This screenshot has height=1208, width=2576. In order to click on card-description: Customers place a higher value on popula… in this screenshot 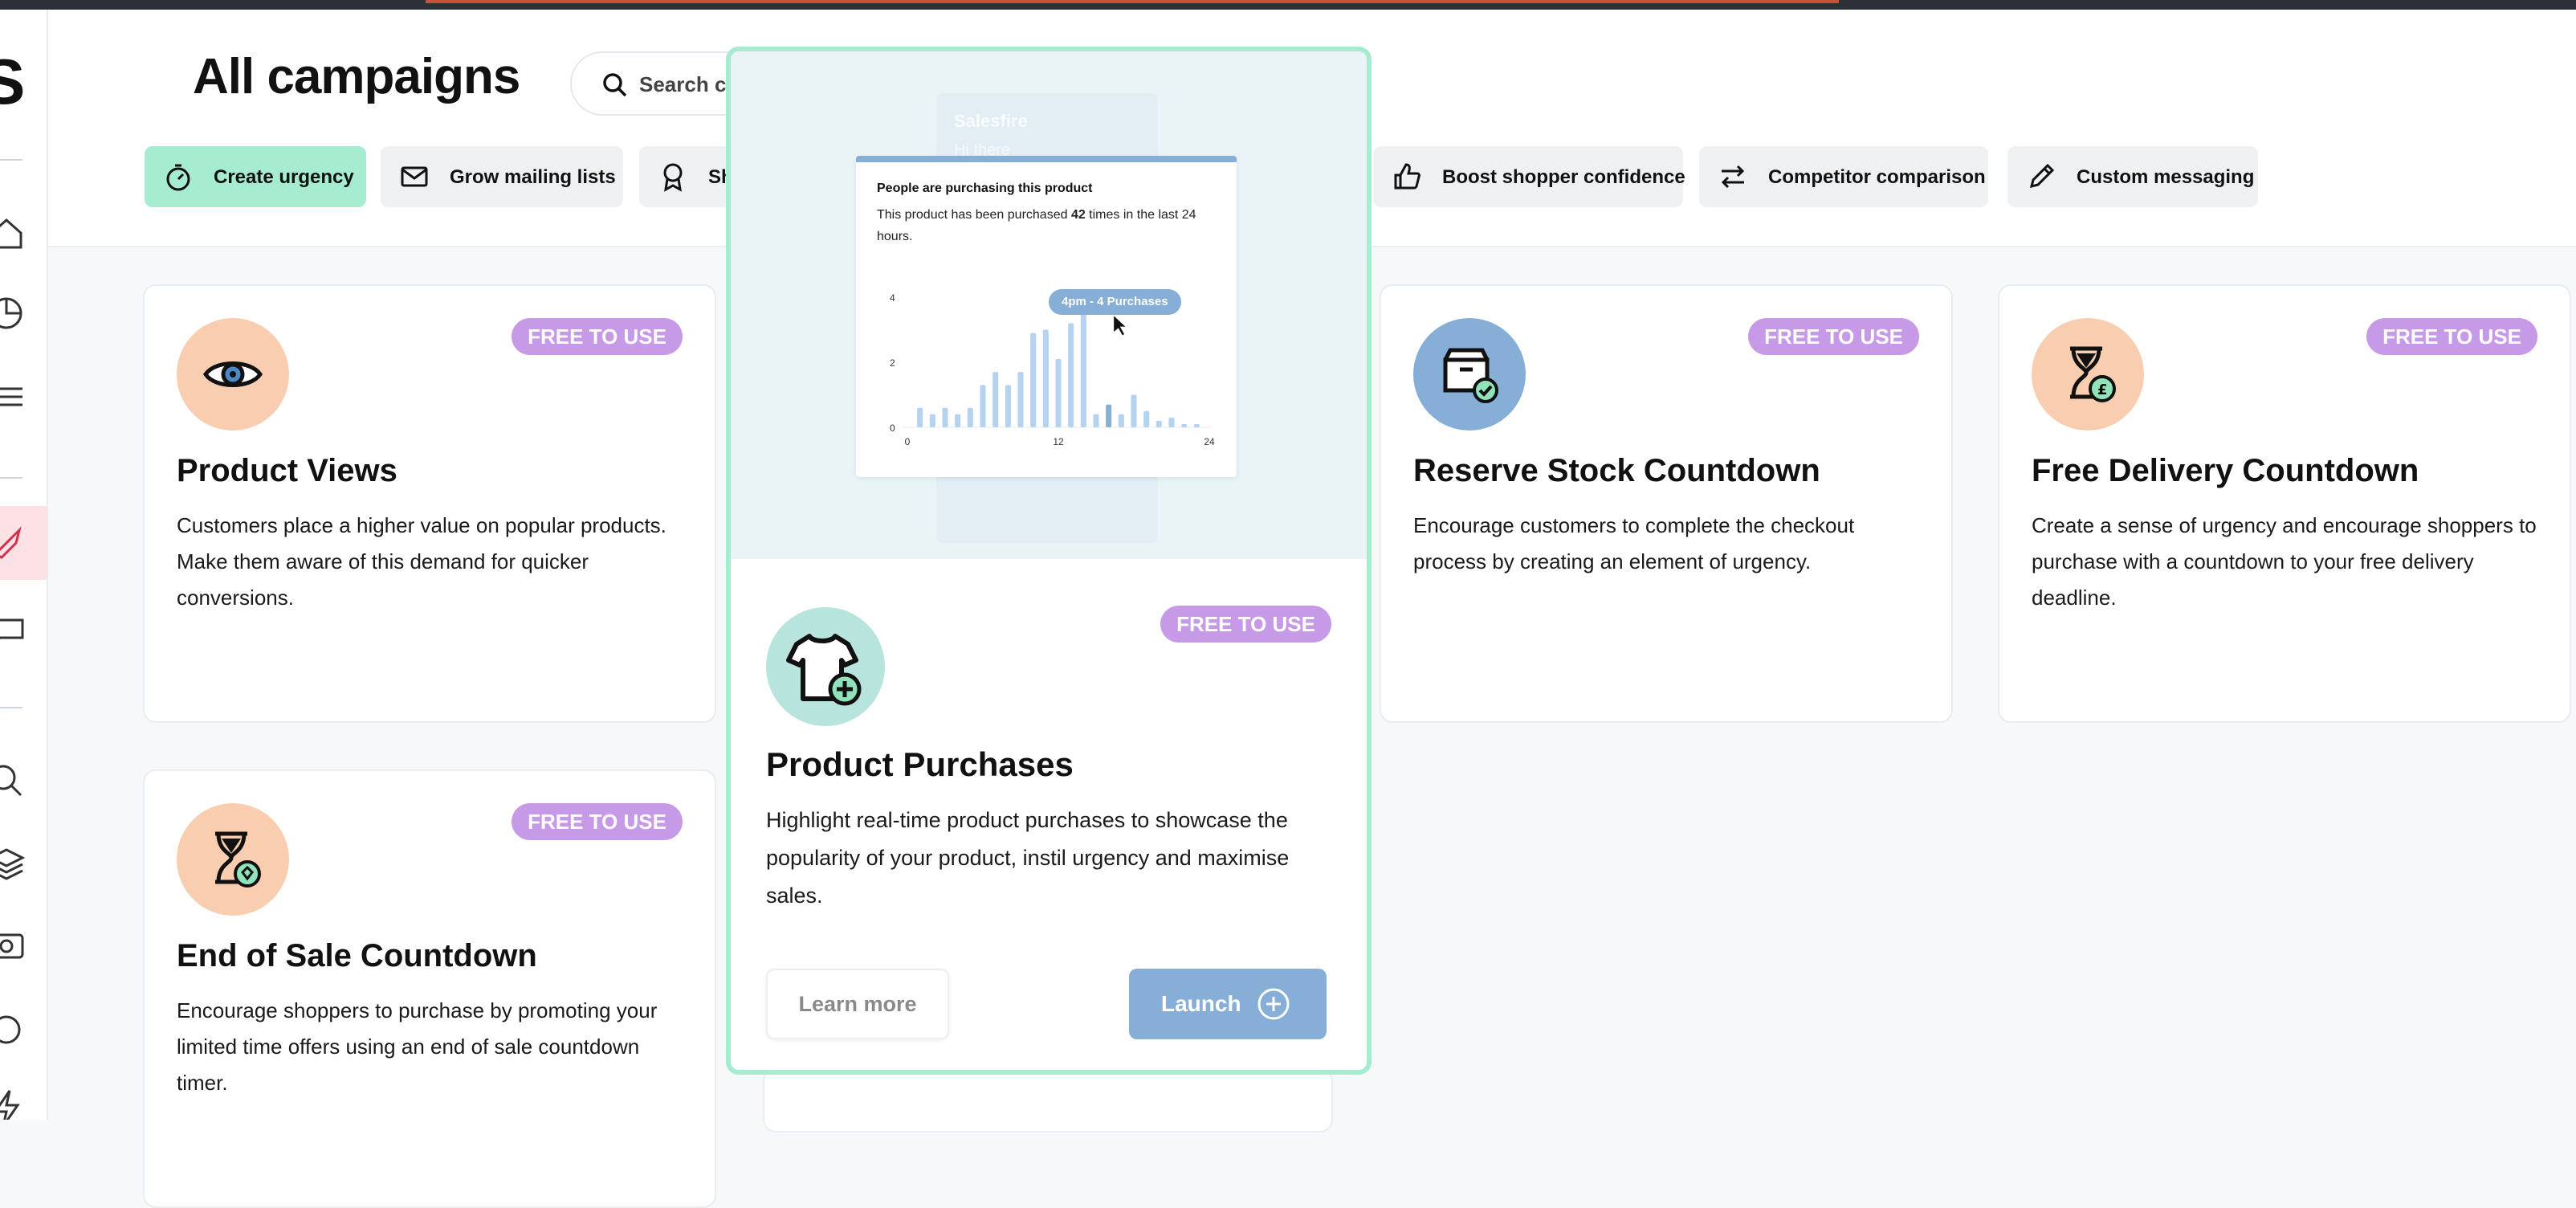, I will do `click(422, 561)`.